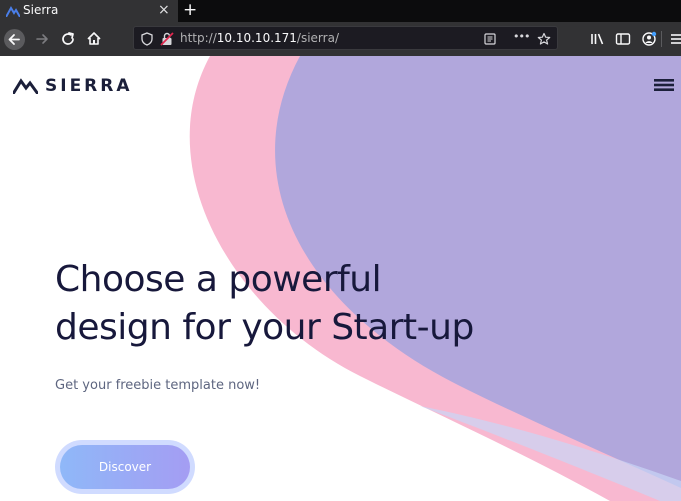 The image size is (681, 501). What do you see at coordinates (218, 279) in the screenshot?
I see `headline-line-1: Choose a powerful` at bounding box center [218, 279].